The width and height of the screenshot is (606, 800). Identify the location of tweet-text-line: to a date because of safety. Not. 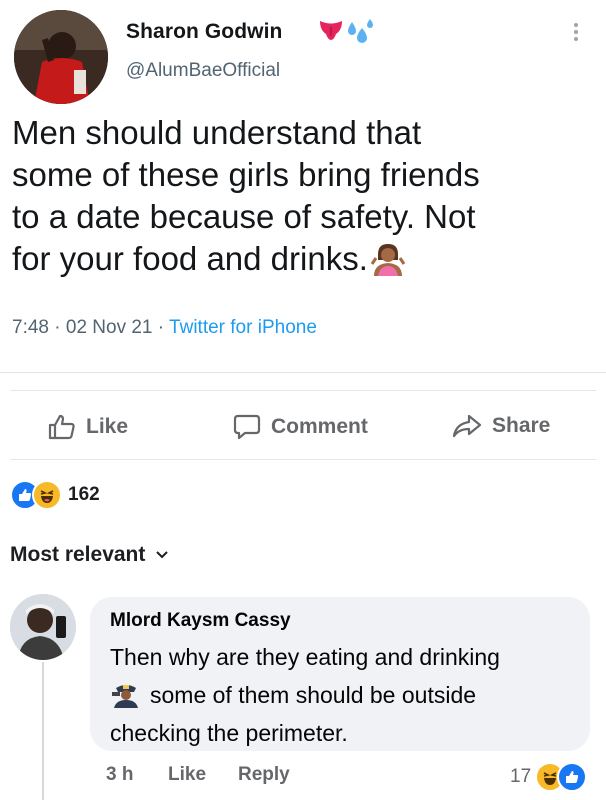
(244, 216).